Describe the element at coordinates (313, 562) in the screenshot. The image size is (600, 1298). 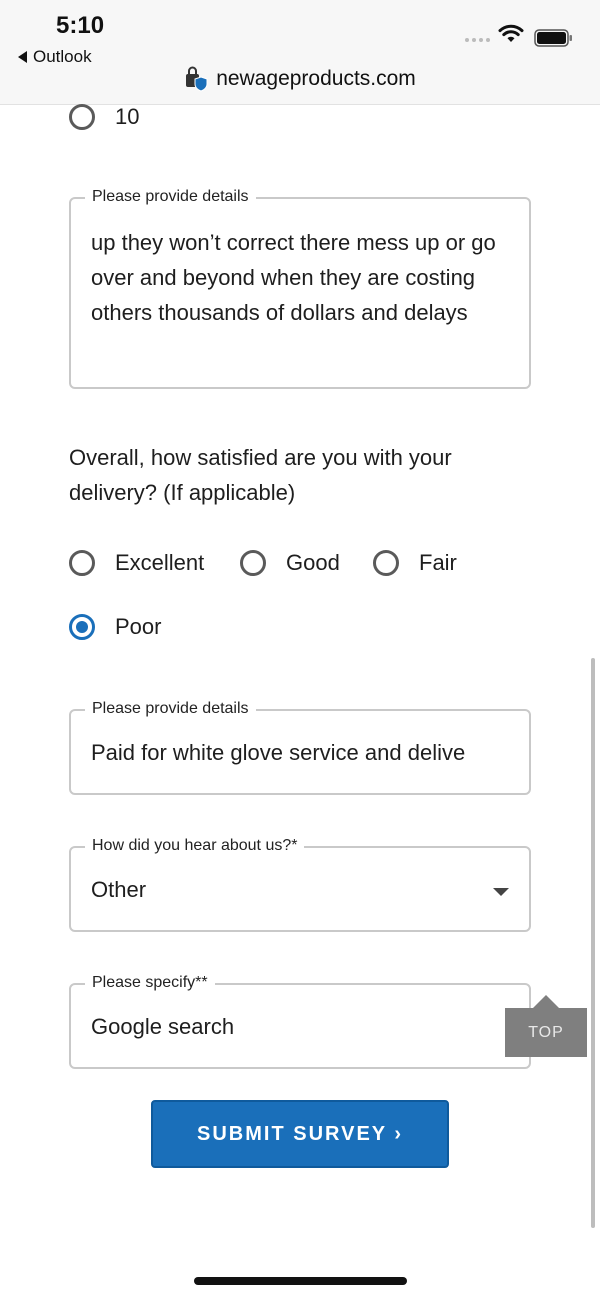
I see `good-label: Good` at that location.